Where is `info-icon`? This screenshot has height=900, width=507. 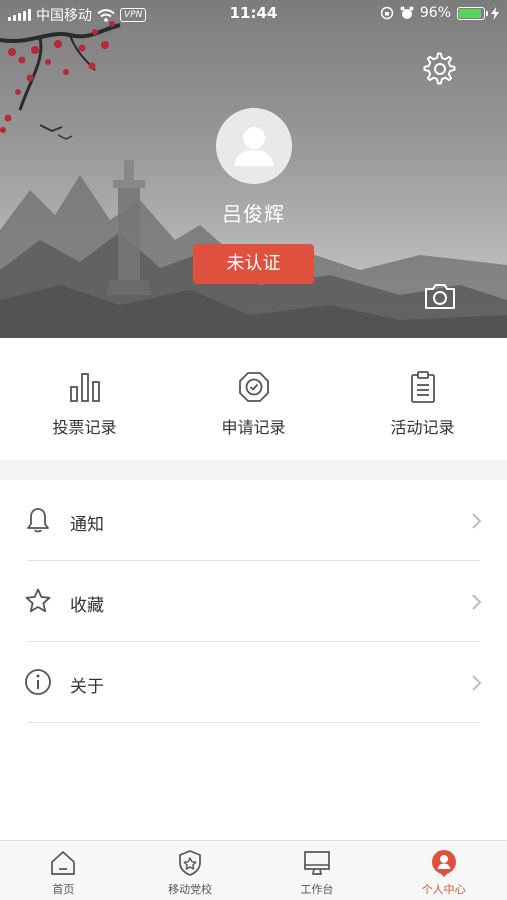
info-icon is located at coordinates (38, 682).